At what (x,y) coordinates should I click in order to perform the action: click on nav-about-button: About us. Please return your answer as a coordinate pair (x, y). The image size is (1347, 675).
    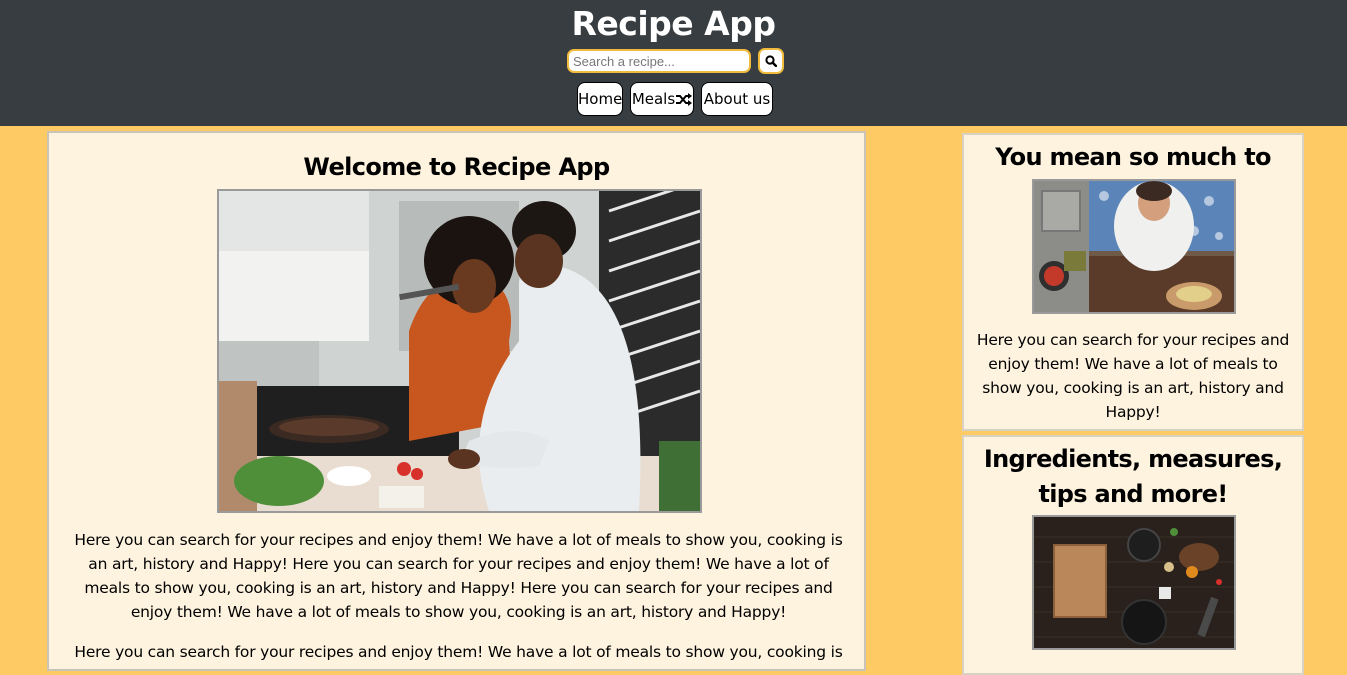
    Looking at the image, I should click on (737, 99).